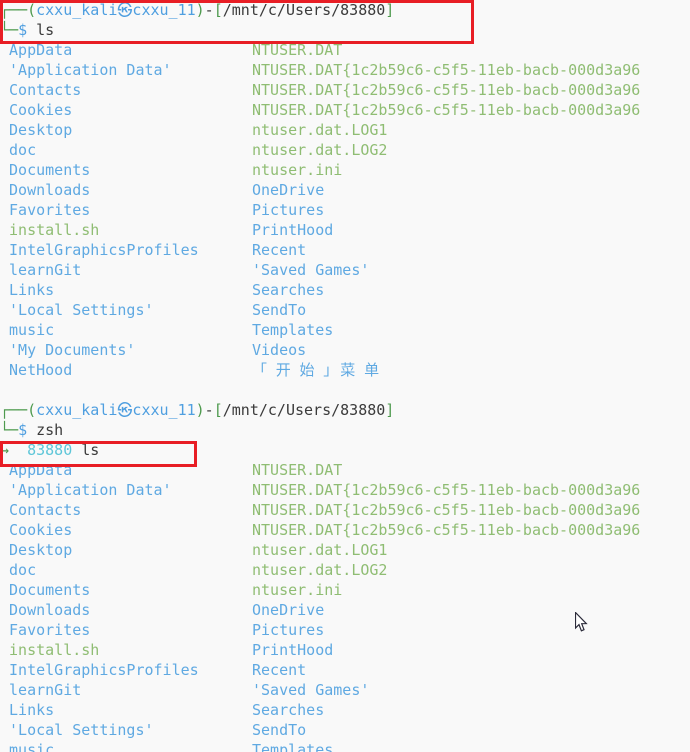  Describe the element at coordinates (164, 410) in the screenshot. I see `prompt2-host: cxxu_11` at that location.